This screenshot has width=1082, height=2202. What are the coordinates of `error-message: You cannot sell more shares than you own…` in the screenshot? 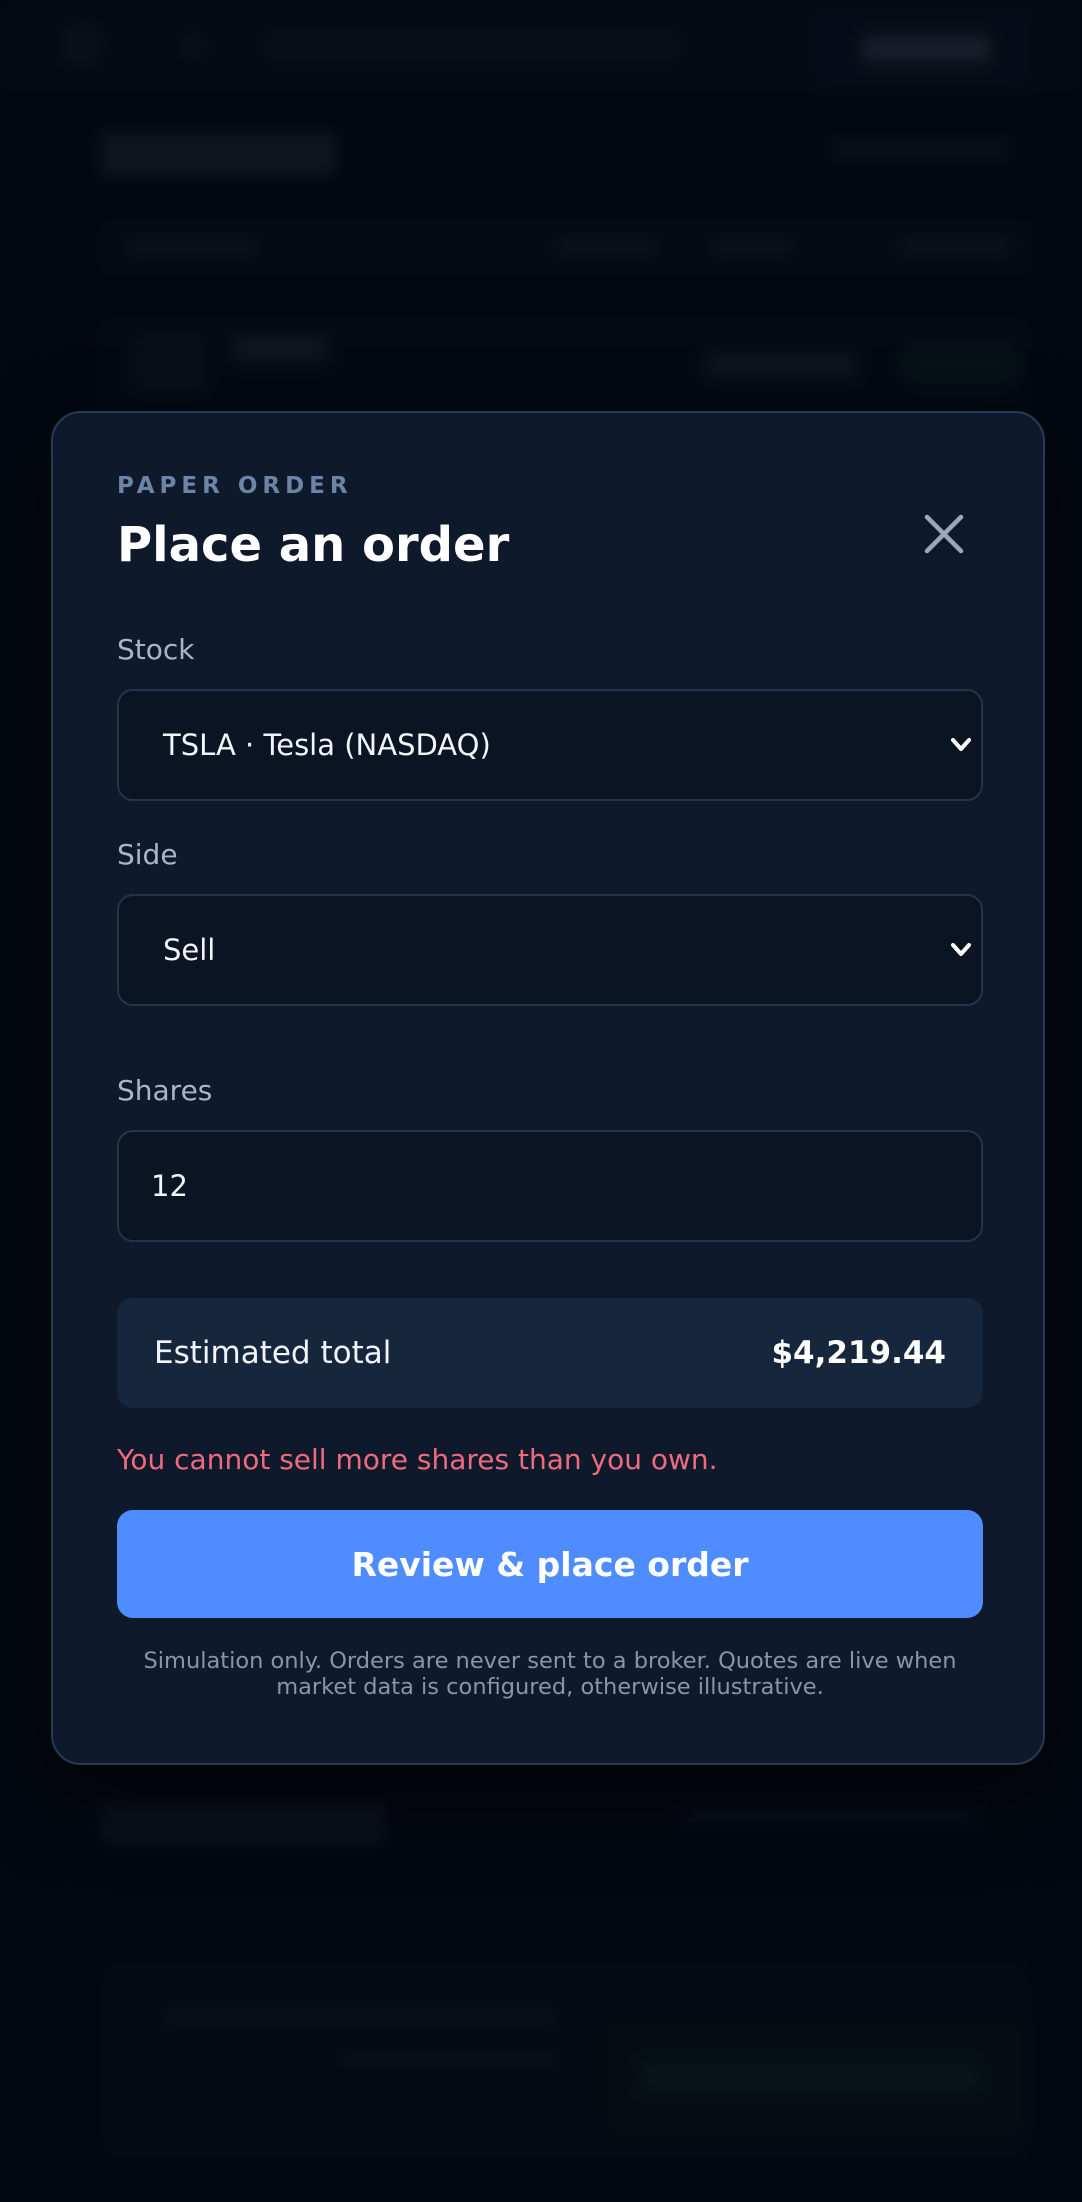 It's located at (417, 1459).